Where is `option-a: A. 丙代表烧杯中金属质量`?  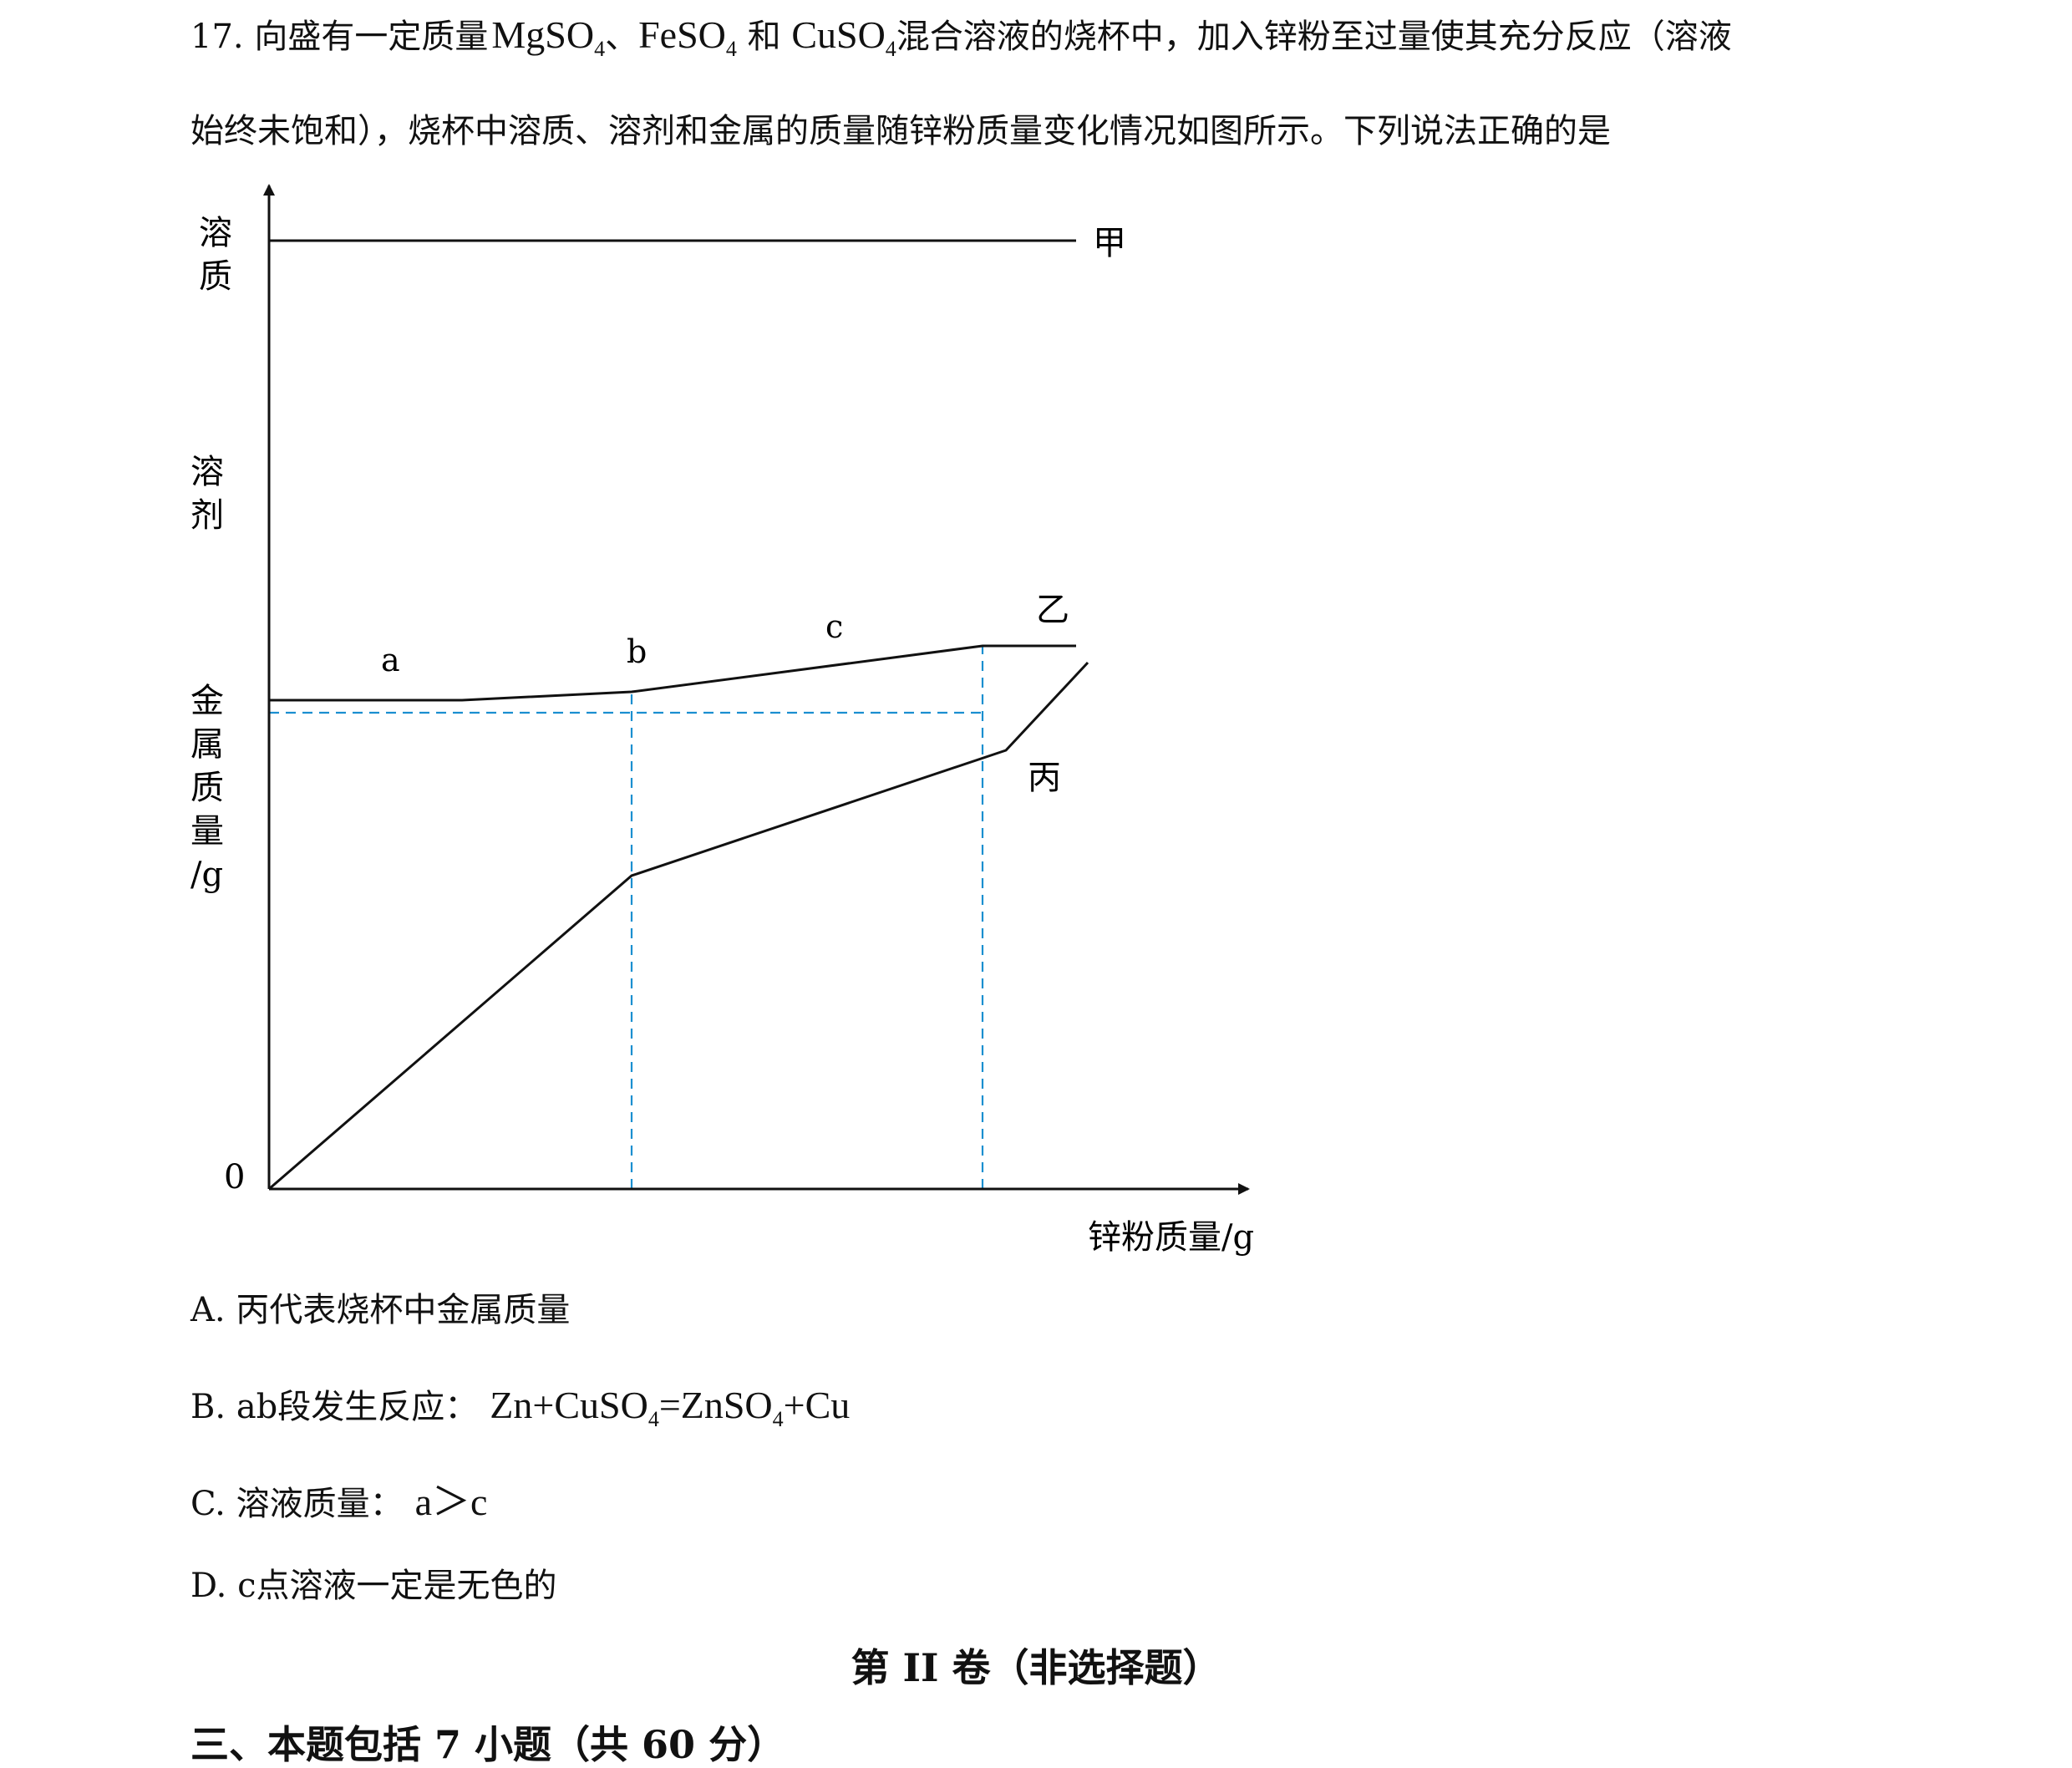
option-a: A. 丙代表烧杯中金属质量 is located at coordinates (380, 1310).